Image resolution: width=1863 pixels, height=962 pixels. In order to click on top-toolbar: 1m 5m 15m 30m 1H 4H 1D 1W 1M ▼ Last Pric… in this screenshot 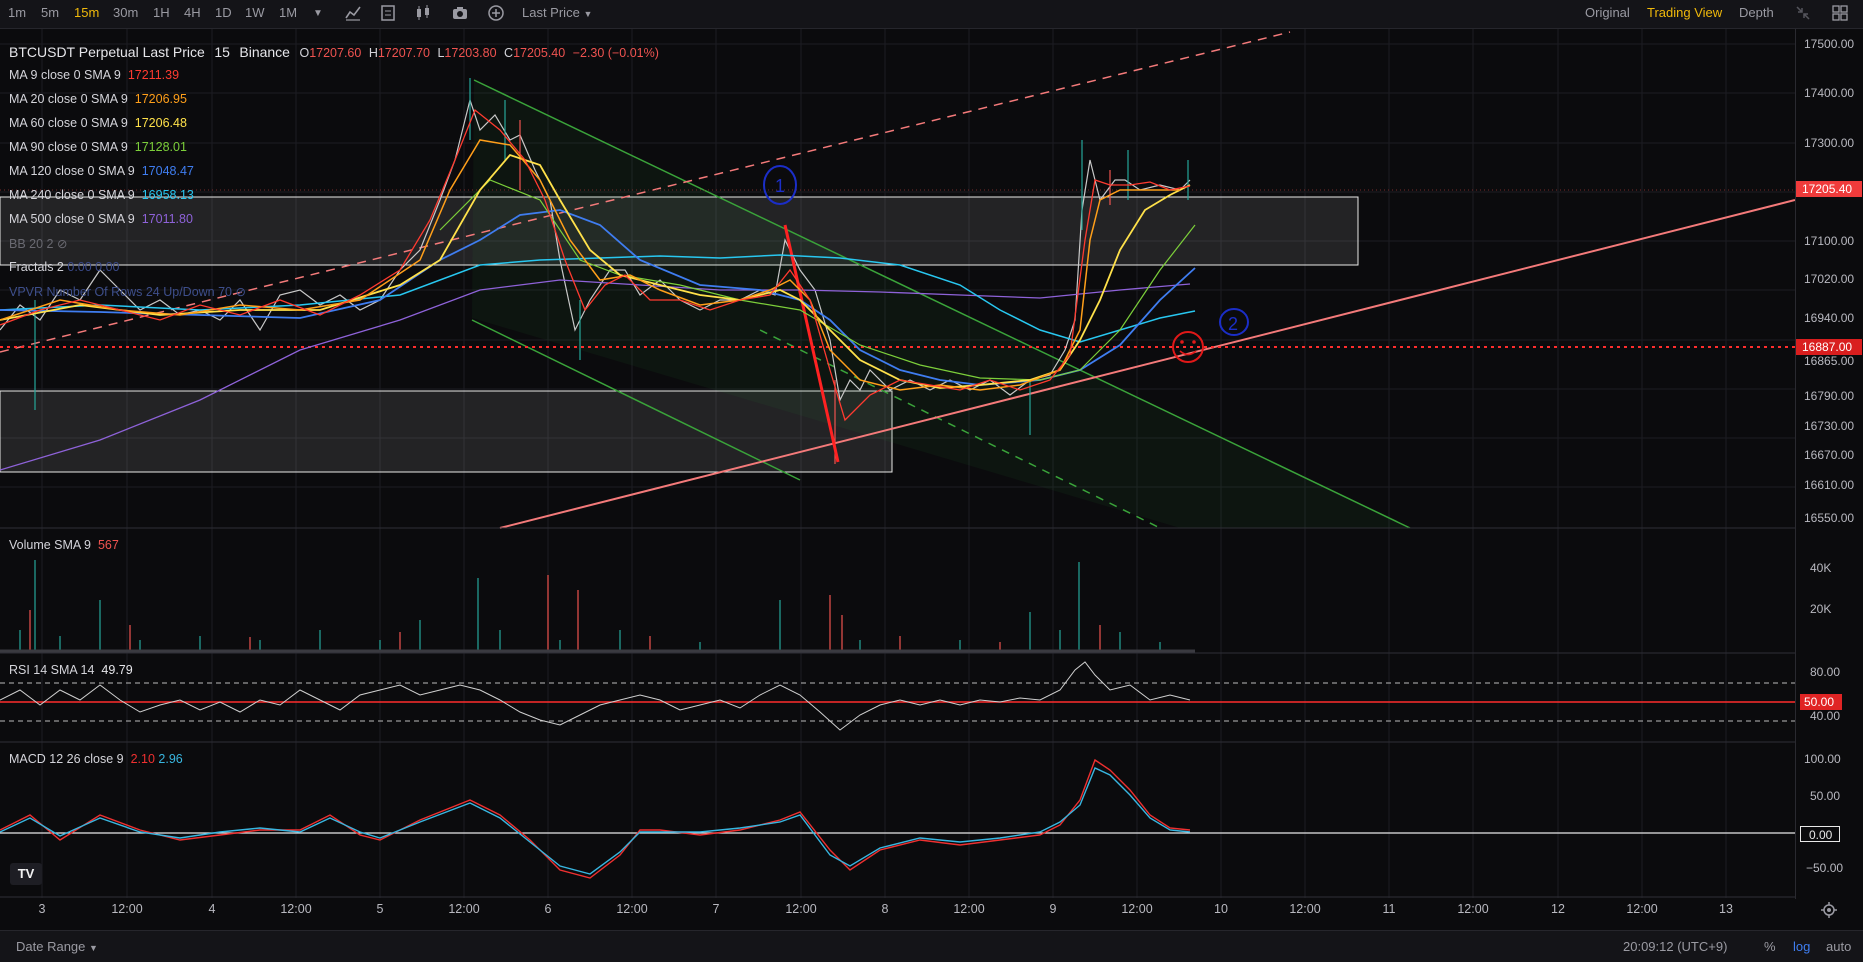, I will do `click(931, 14)`.